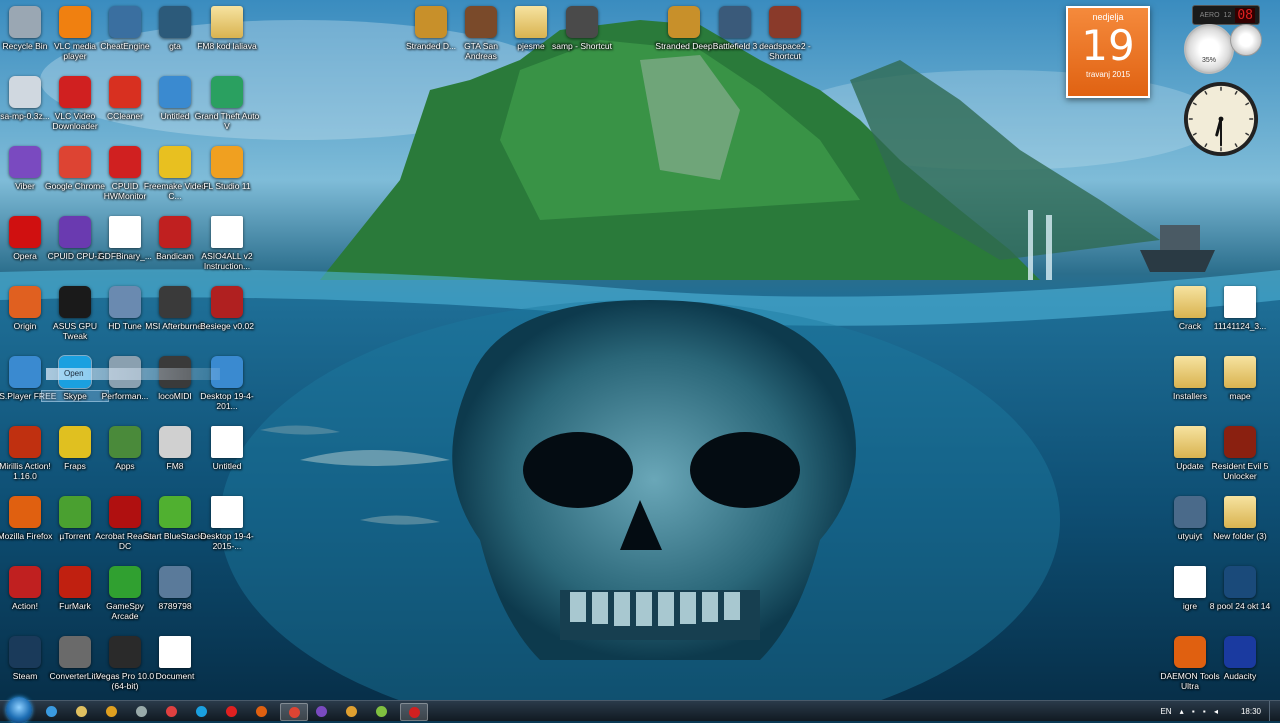 The image size is (1280, 723). What do you see at coordinates (1190, 582) in the screenshot?
I see `igre-icon` at bounding box center [1190, 582].